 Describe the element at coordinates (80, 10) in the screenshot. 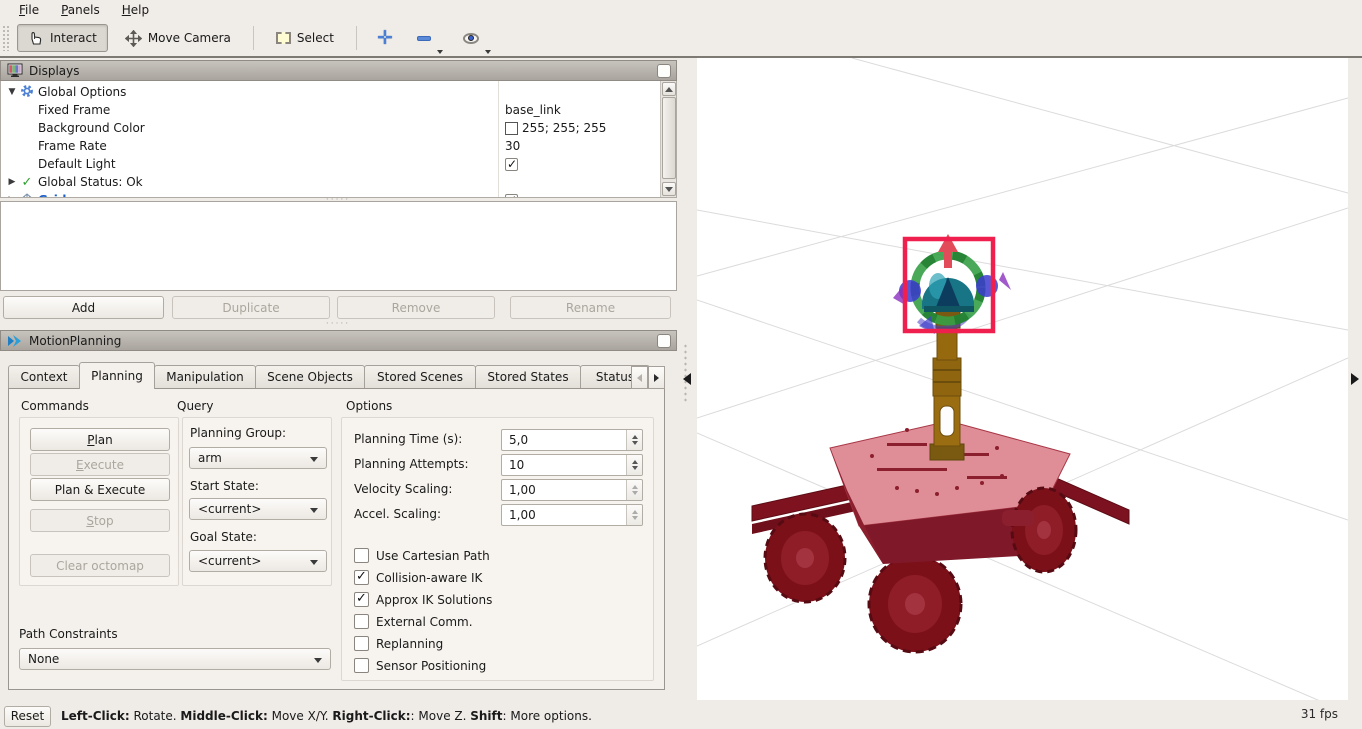

I see `menu-panels: Panels` at that location.